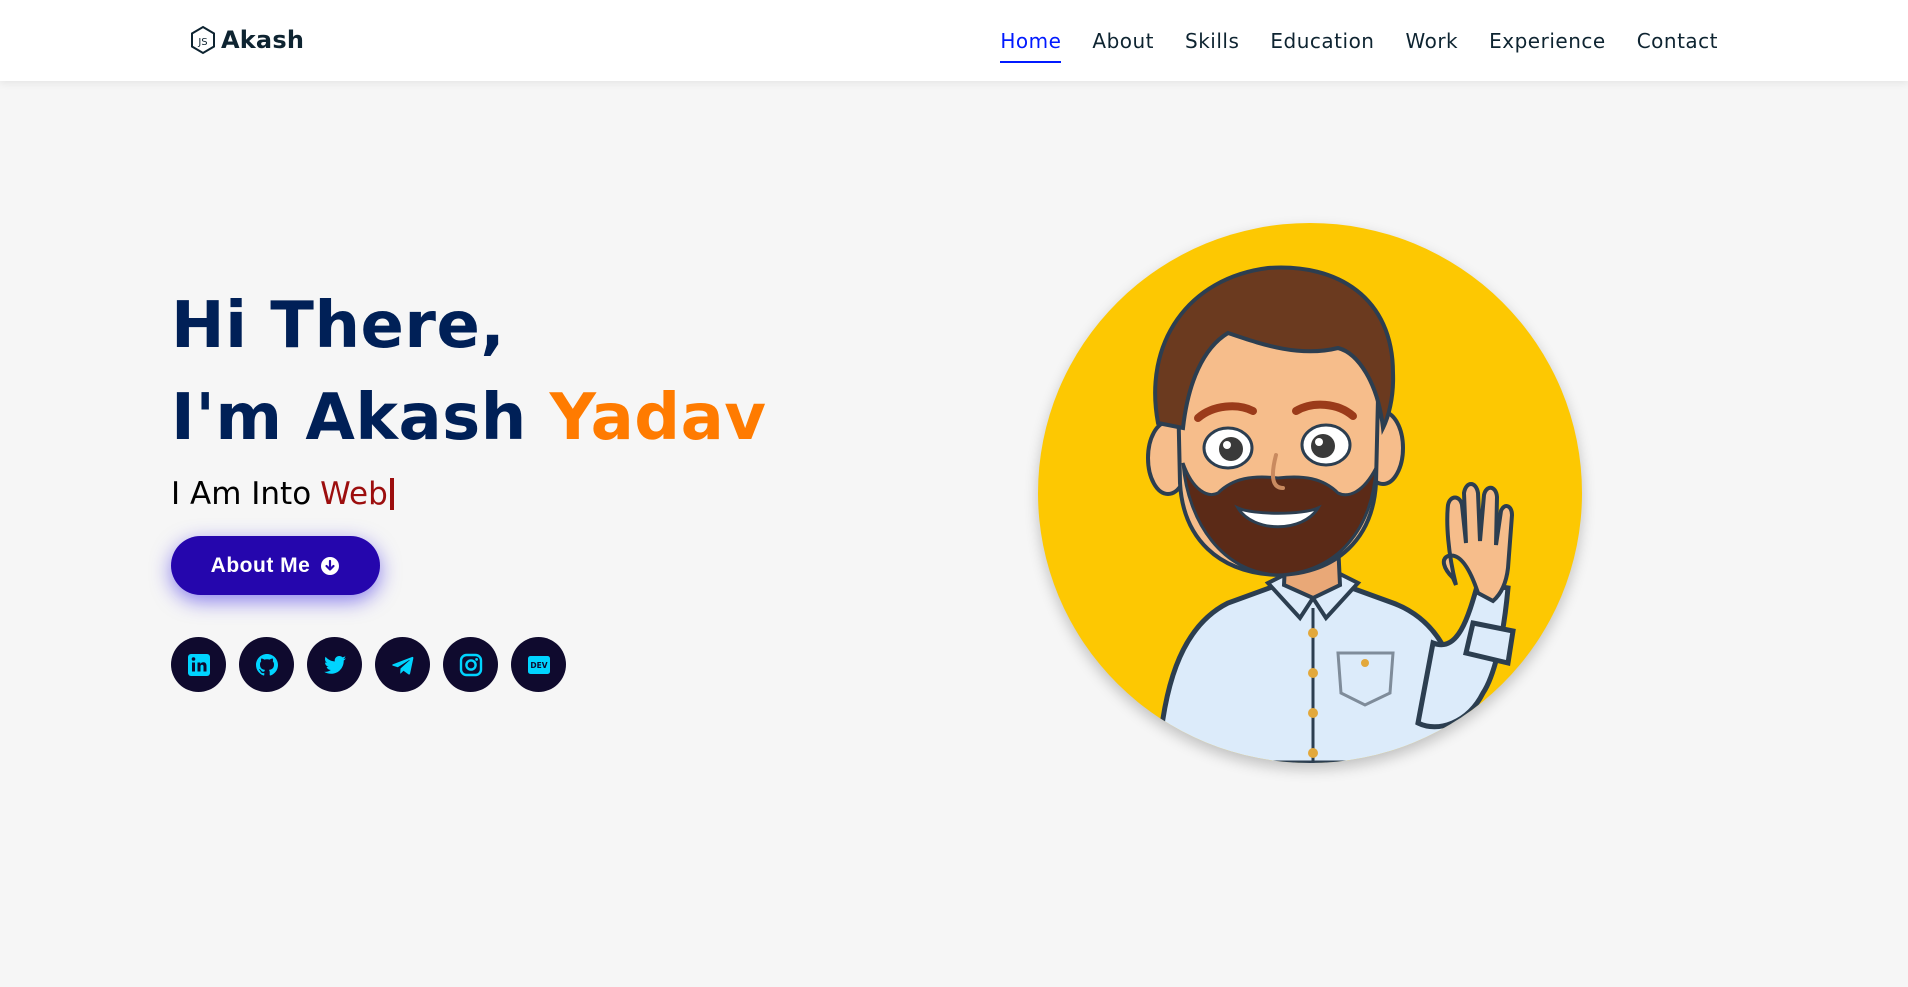 The image size is (1908, 987). What do you see at coordinates (1322, 41) in the screenshot?
I see `nav-education: Education` at bounding box center [1322, 41].